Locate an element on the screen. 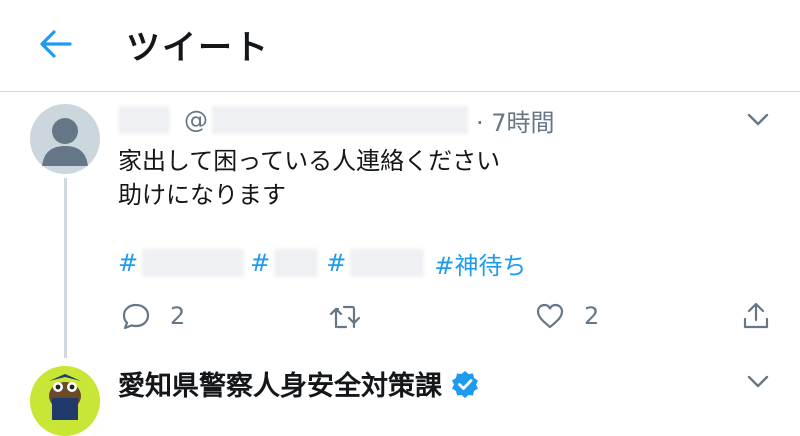  reply-author-row: 愛知県警察人身安全対策課 is located at coordinates (299, 383).